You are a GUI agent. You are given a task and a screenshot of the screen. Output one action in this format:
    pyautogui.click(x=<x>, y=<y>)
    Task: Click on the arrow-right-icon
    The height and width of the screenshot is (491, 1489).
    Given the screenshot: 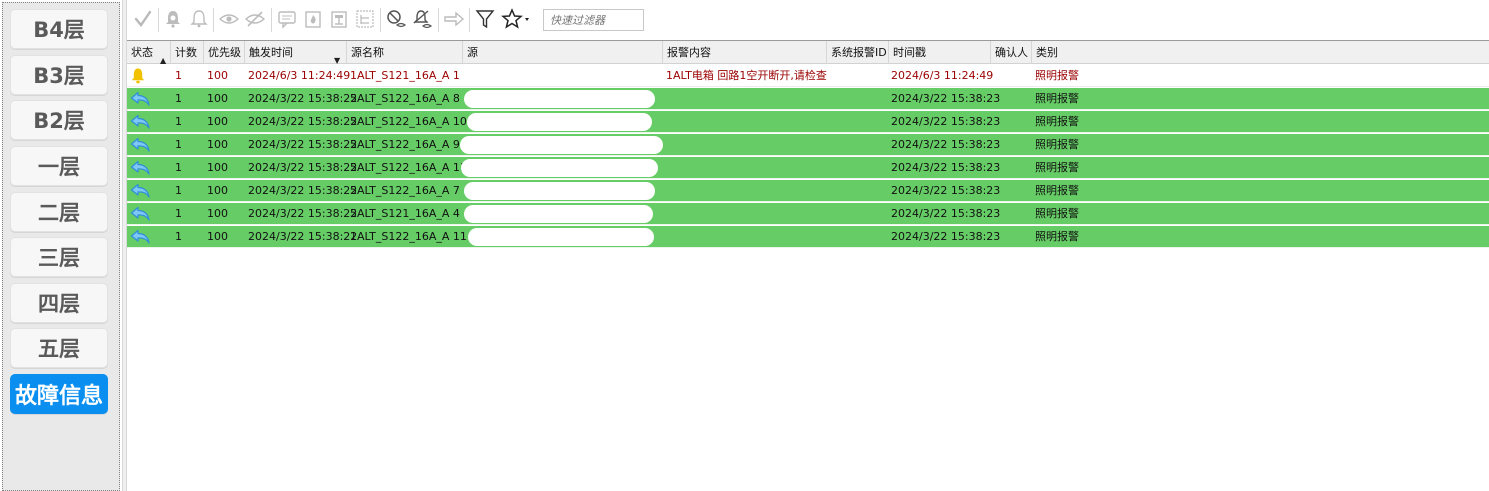 What is the action you would take?
    pyautogui.click(x=454, y=19)
    